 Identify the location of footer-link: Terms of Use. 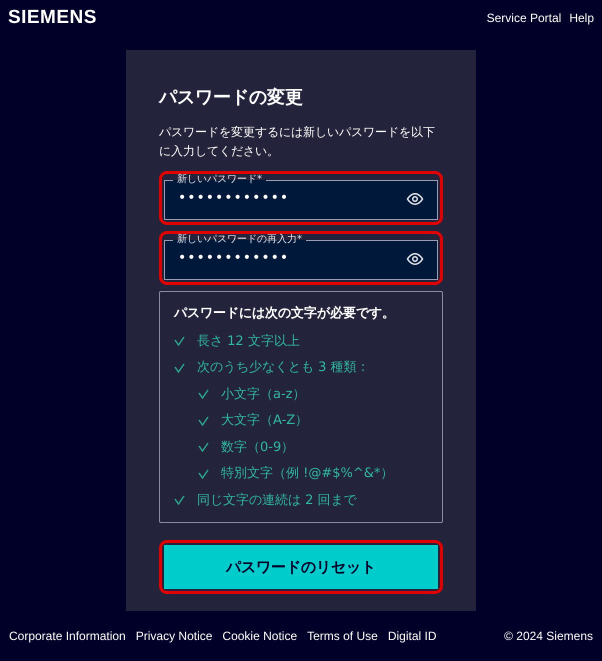
(342, 636).